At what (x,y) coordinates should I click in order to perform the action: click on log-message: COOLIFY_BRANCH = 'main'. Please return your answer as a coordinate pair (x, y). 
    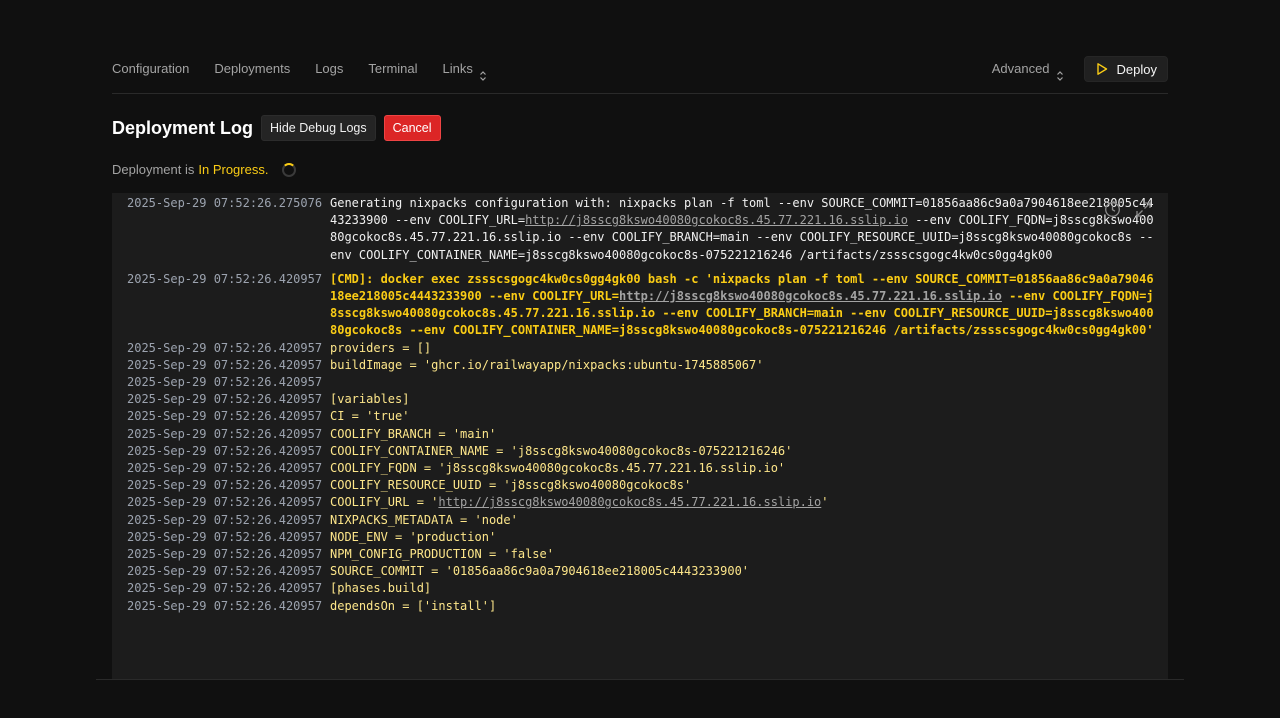
    Looking at the image, I should click on (745, 434).